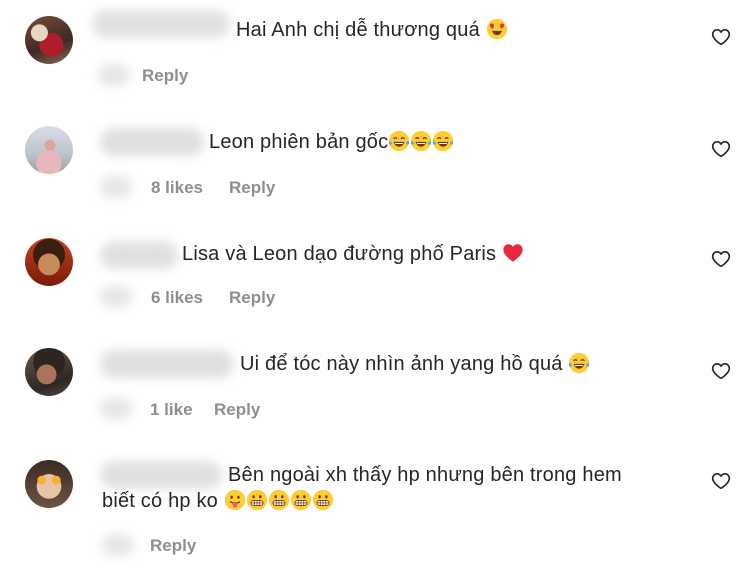 The width and height of the screenshot is (750, 570). Describe the element at coordinates (177, 188) in the screenshot. I see `likes-count: 8 likes` at that location.